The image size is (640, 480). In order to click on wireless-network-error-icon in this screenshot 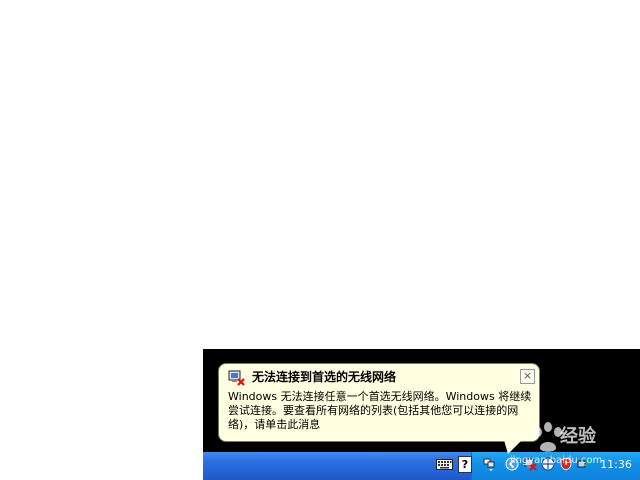, I will do `click(236, 378)`.